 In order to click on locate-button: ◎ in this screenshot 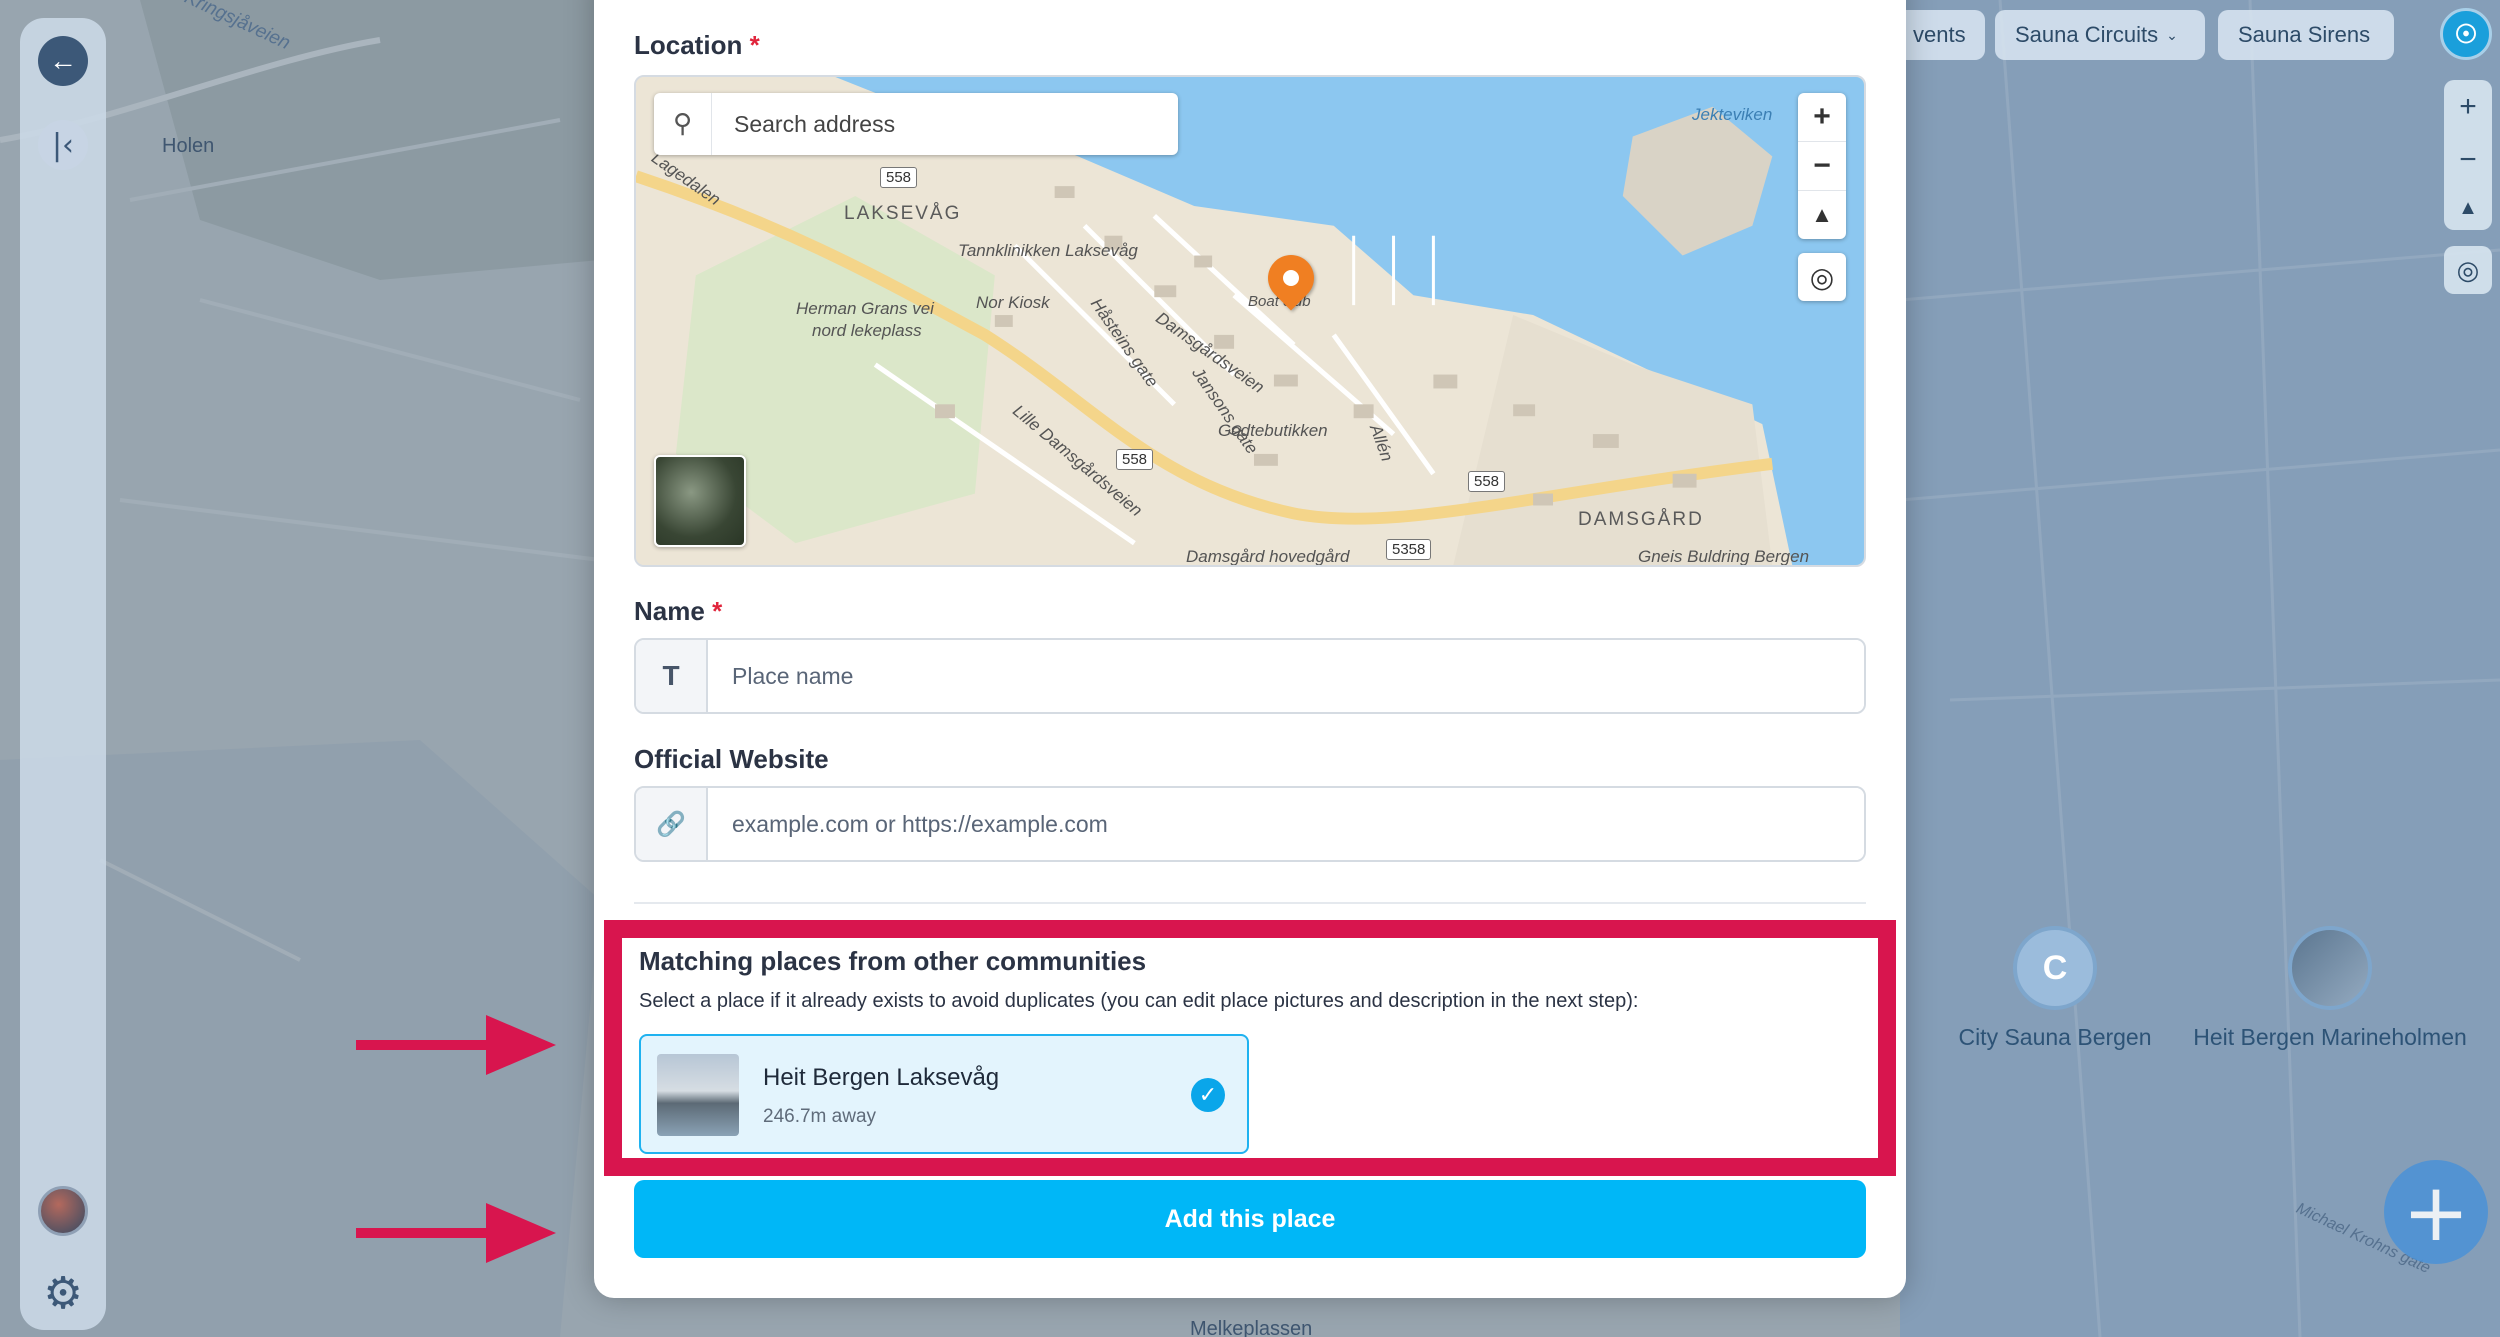, I will do `click(2468, 270)`.